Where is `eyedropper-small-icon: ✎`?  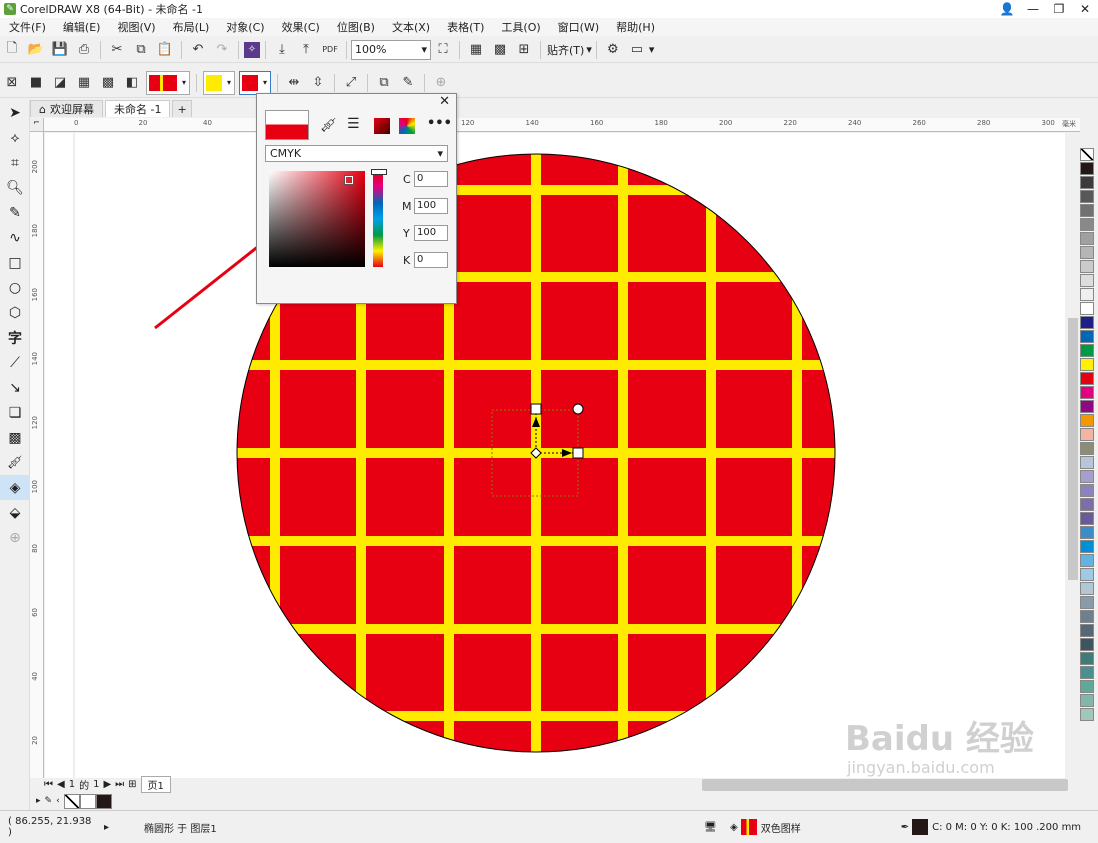 eyedropper-small-icon: ✎ is located at coordinates (49, 801).